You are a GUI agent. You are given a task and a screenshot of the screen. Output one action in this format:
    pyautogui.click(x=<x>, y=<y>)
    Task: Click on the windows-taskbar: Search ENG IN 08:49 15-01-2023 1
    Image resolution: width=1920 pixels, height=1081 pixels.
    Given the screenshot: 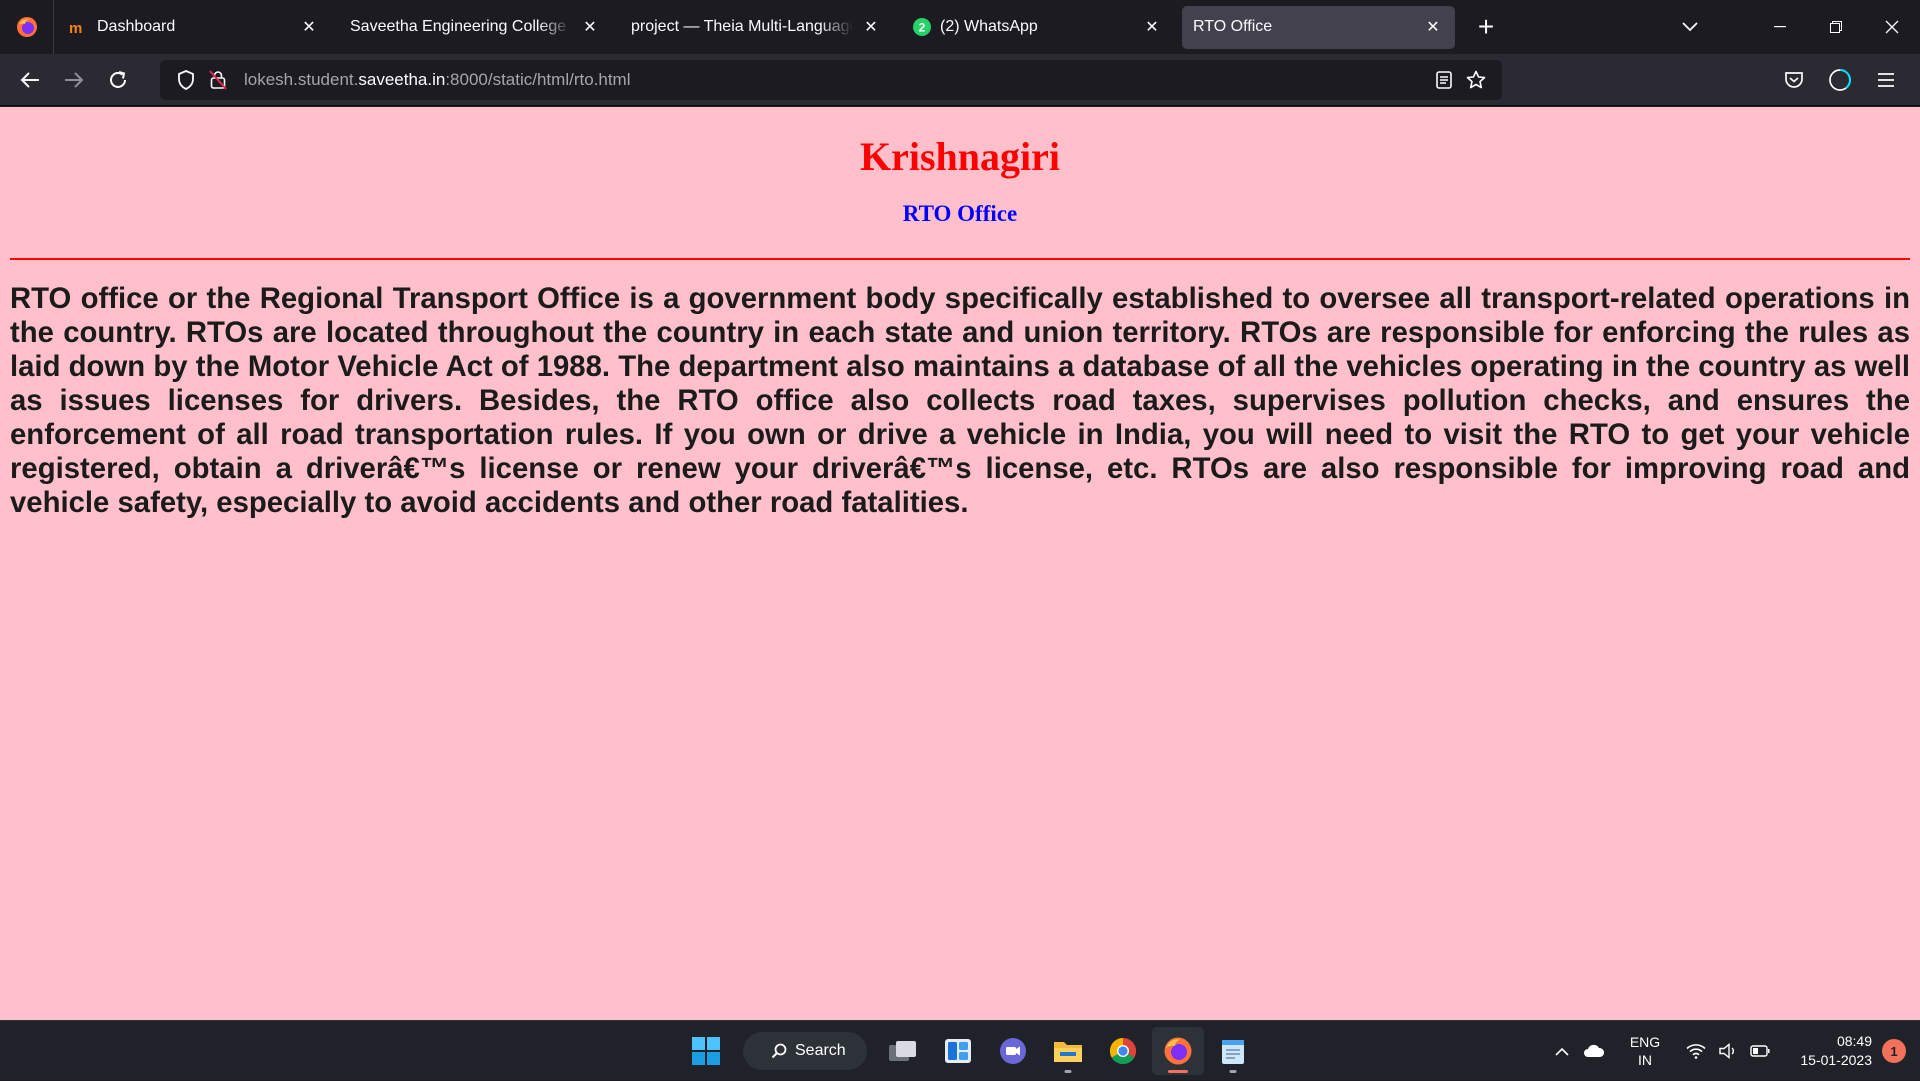 What is the action you would take?
    pyautogui.click(x=960, y=1050)
    